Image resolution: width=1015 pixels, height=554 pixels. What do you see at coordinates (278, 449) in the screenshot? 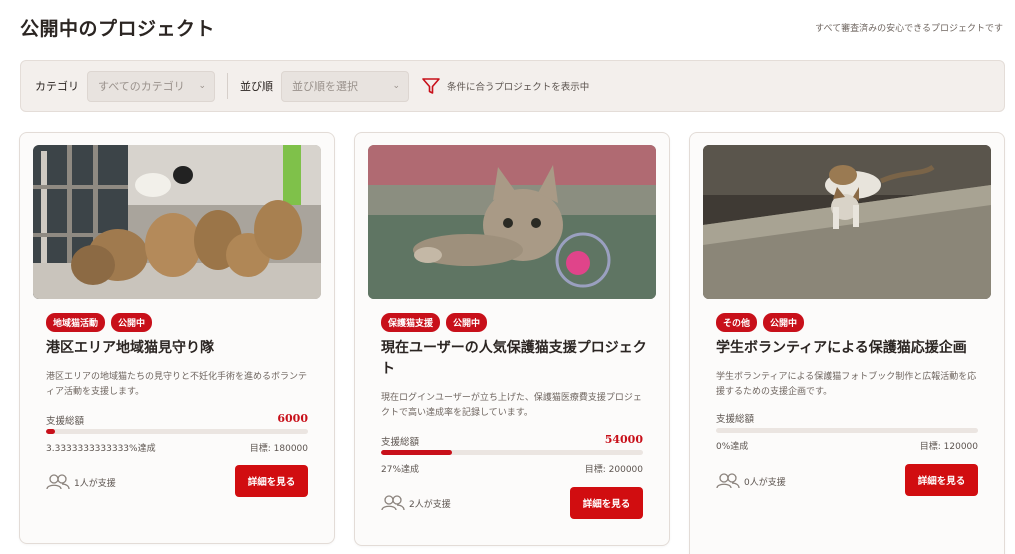
I see `target-amount: 目標: 180000` at bounding box center [278, 449].